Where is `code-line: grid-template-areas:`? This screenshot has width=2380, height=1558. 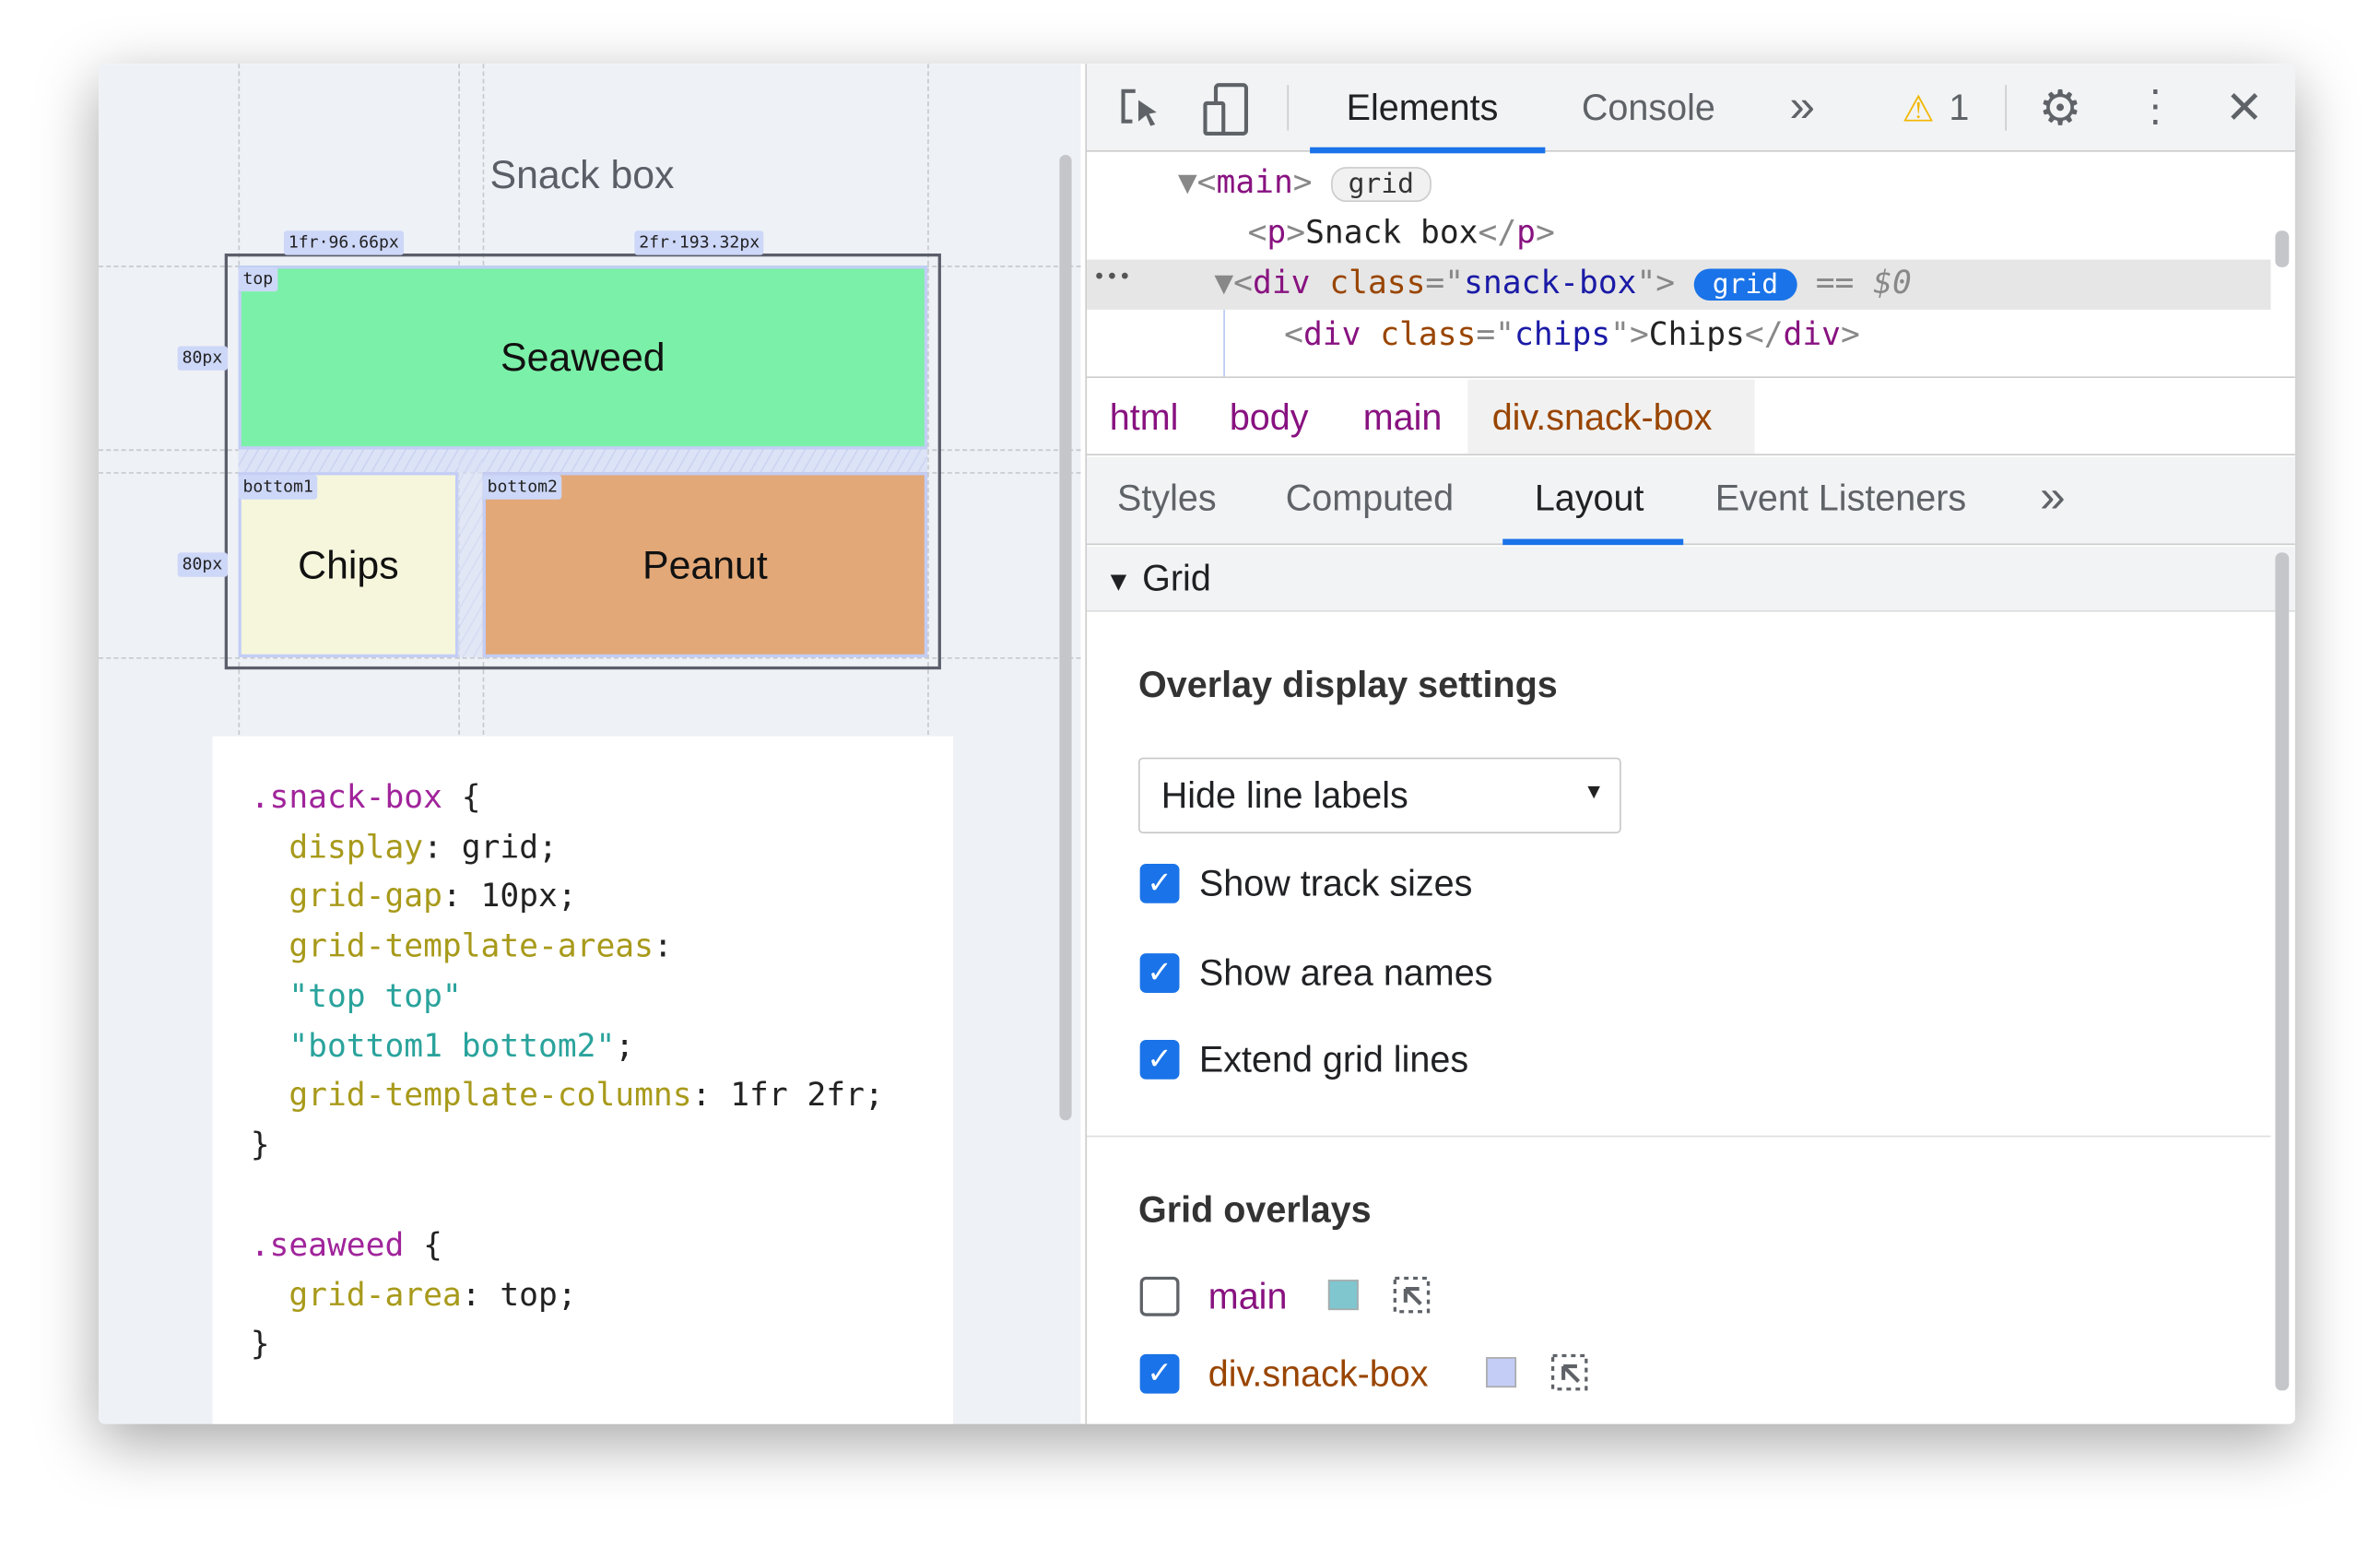
code-line: grid-template-areas: is located at coordinates (461, 945).